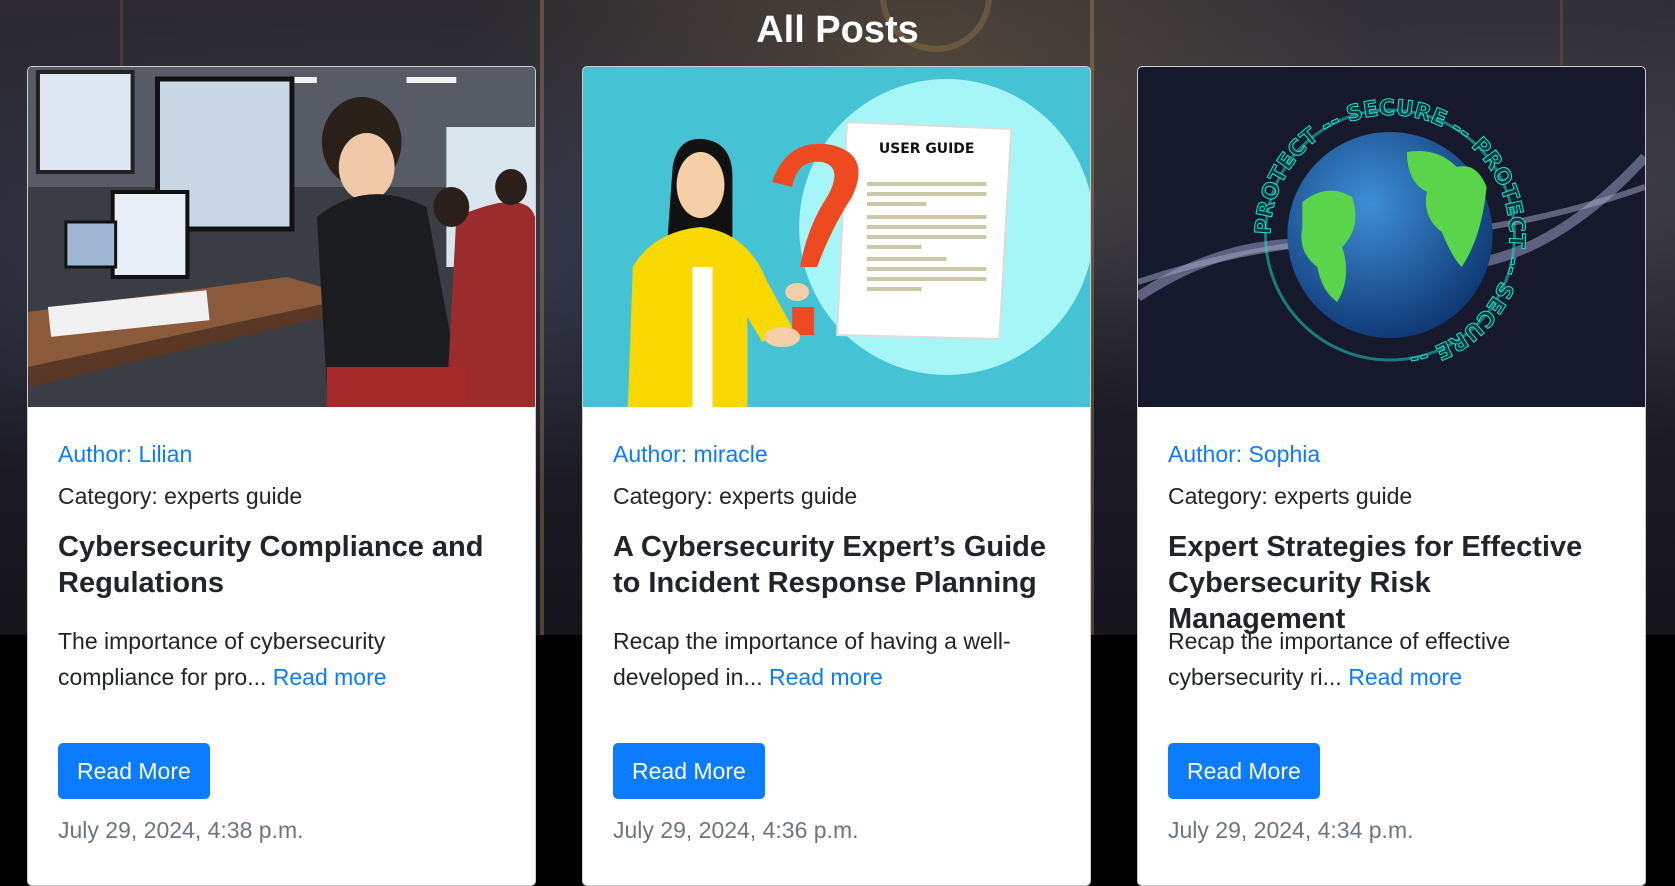 This screenshot has height=886, width=1675. I want to click on post-date: July 29, 2024, 4:36 p.m., so click(736, 830).